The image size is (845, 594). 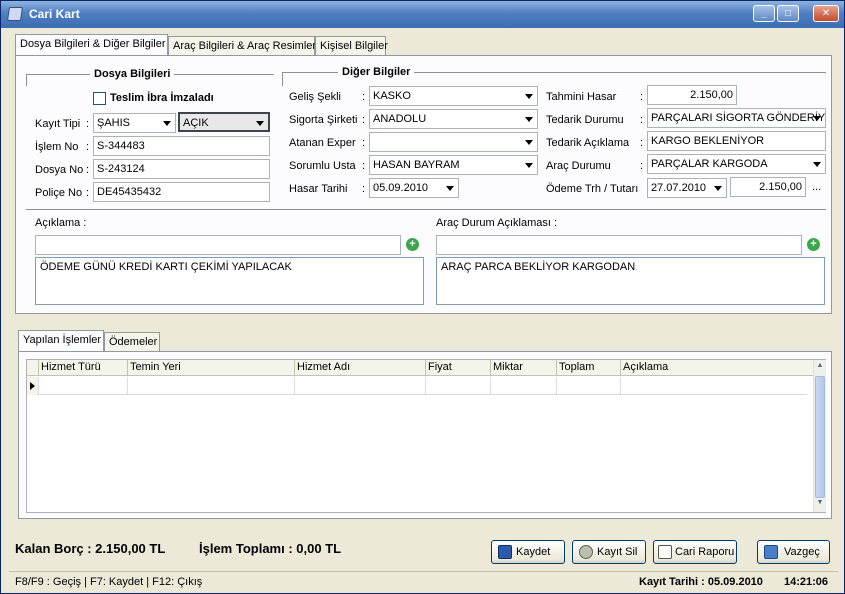 I want to click on shortcuts-text: F8/F9 : Geçiş | F7: Kaydet | F12: Çıkış, so click(x=109, y=582).